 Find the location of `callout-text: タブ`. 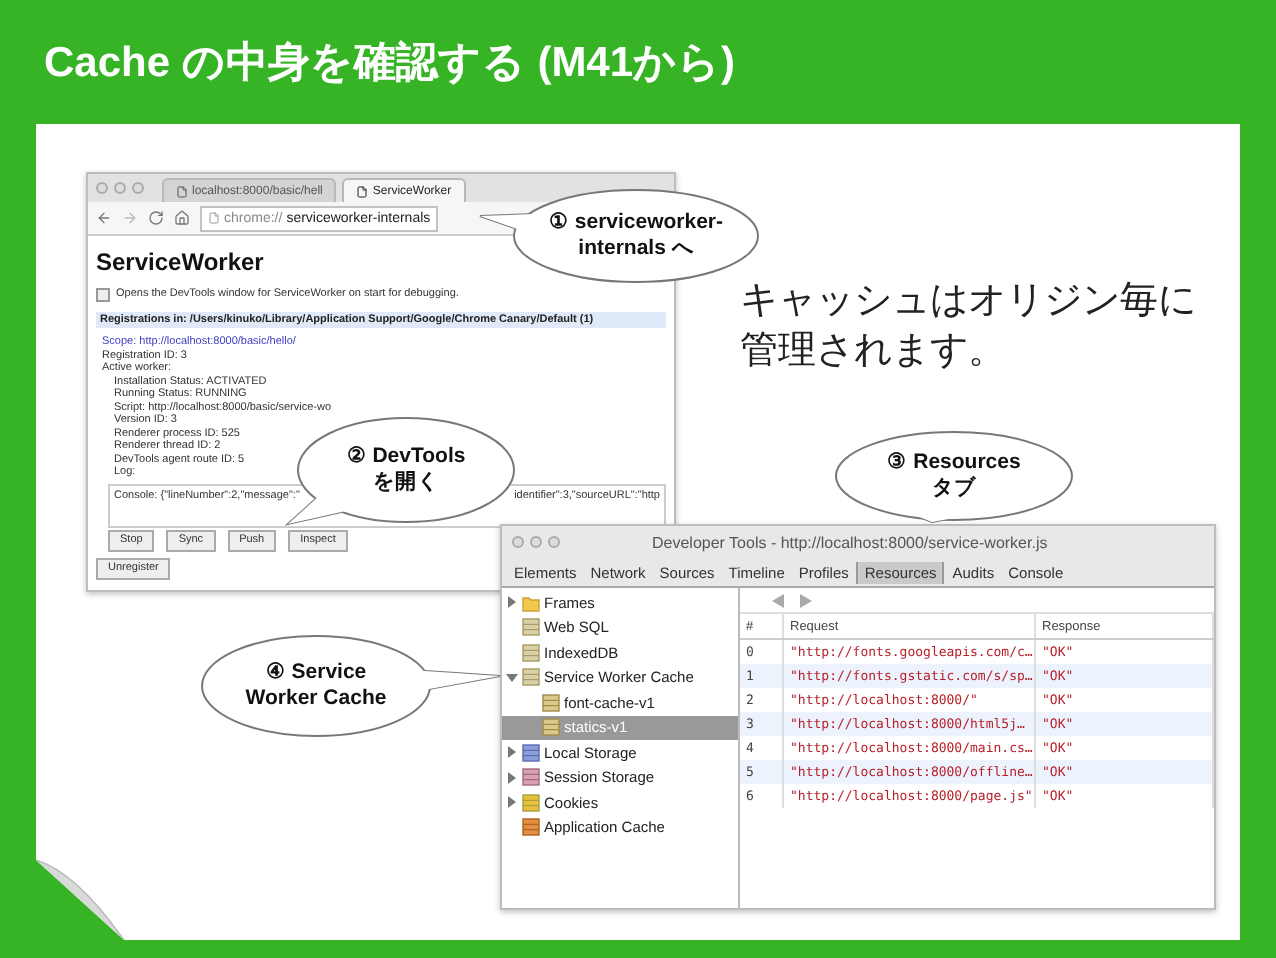

callout-text: タブ is located at coordinates (954, 489).